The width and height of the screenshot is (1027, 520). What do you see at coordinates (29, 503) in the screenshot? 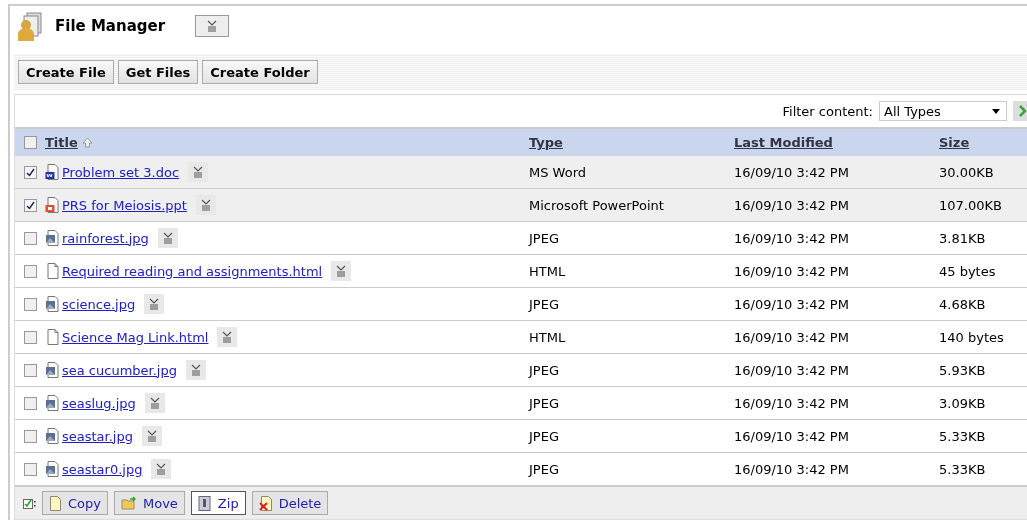
I see `select-all-icon` at bounding box center [29, 503].